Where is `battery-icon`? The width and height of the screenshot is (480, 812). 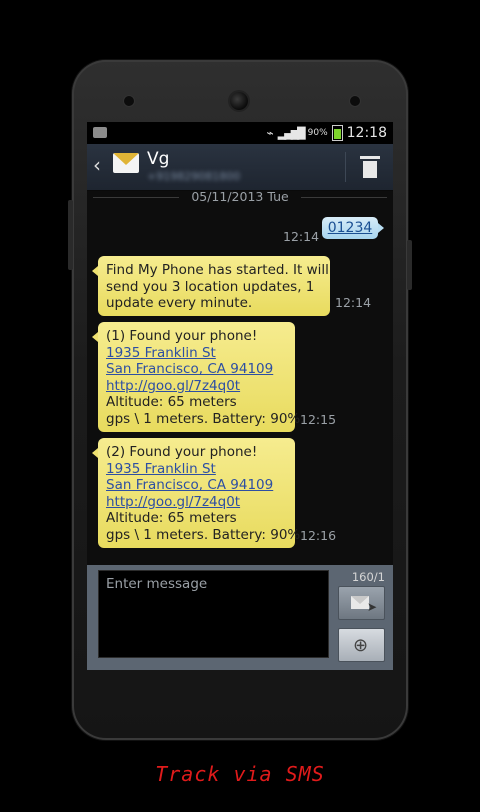 battery-icon is located at coordinates (337, 133).